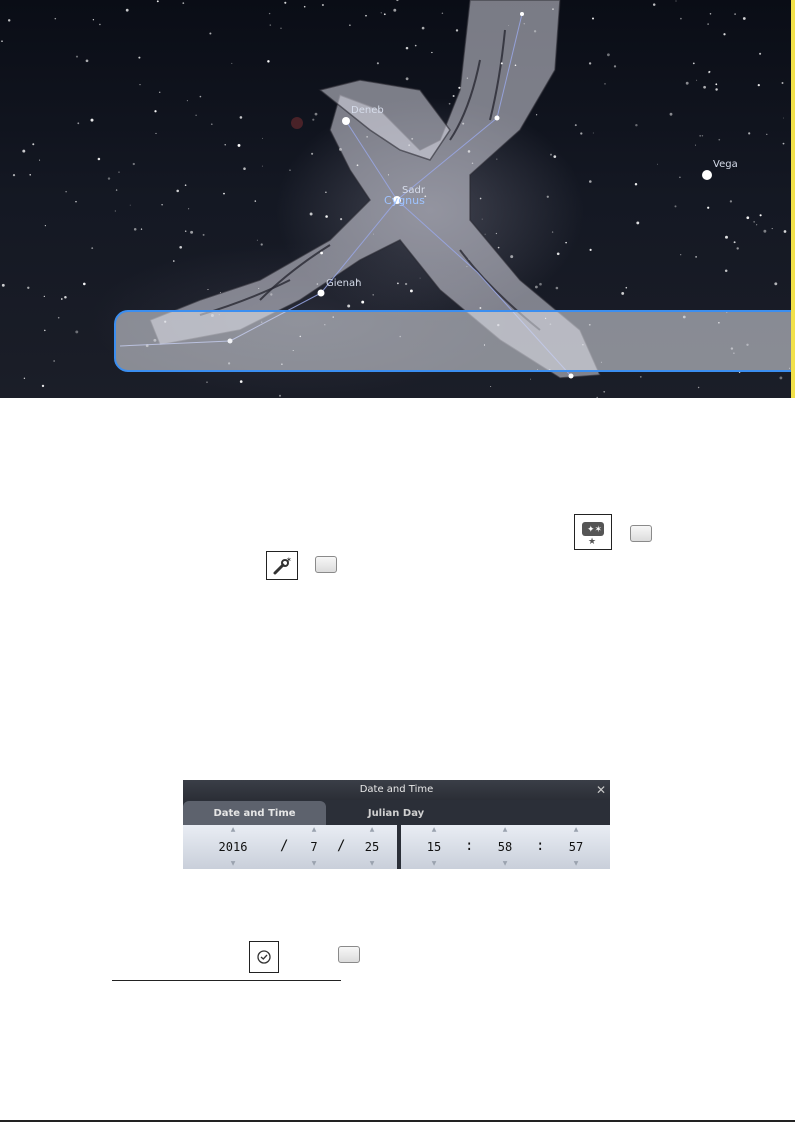 This screenshot has width=795, height=1124. Describe the element at coordinates (264, 957) in the screenshot. I see `clock-icon` at that location.